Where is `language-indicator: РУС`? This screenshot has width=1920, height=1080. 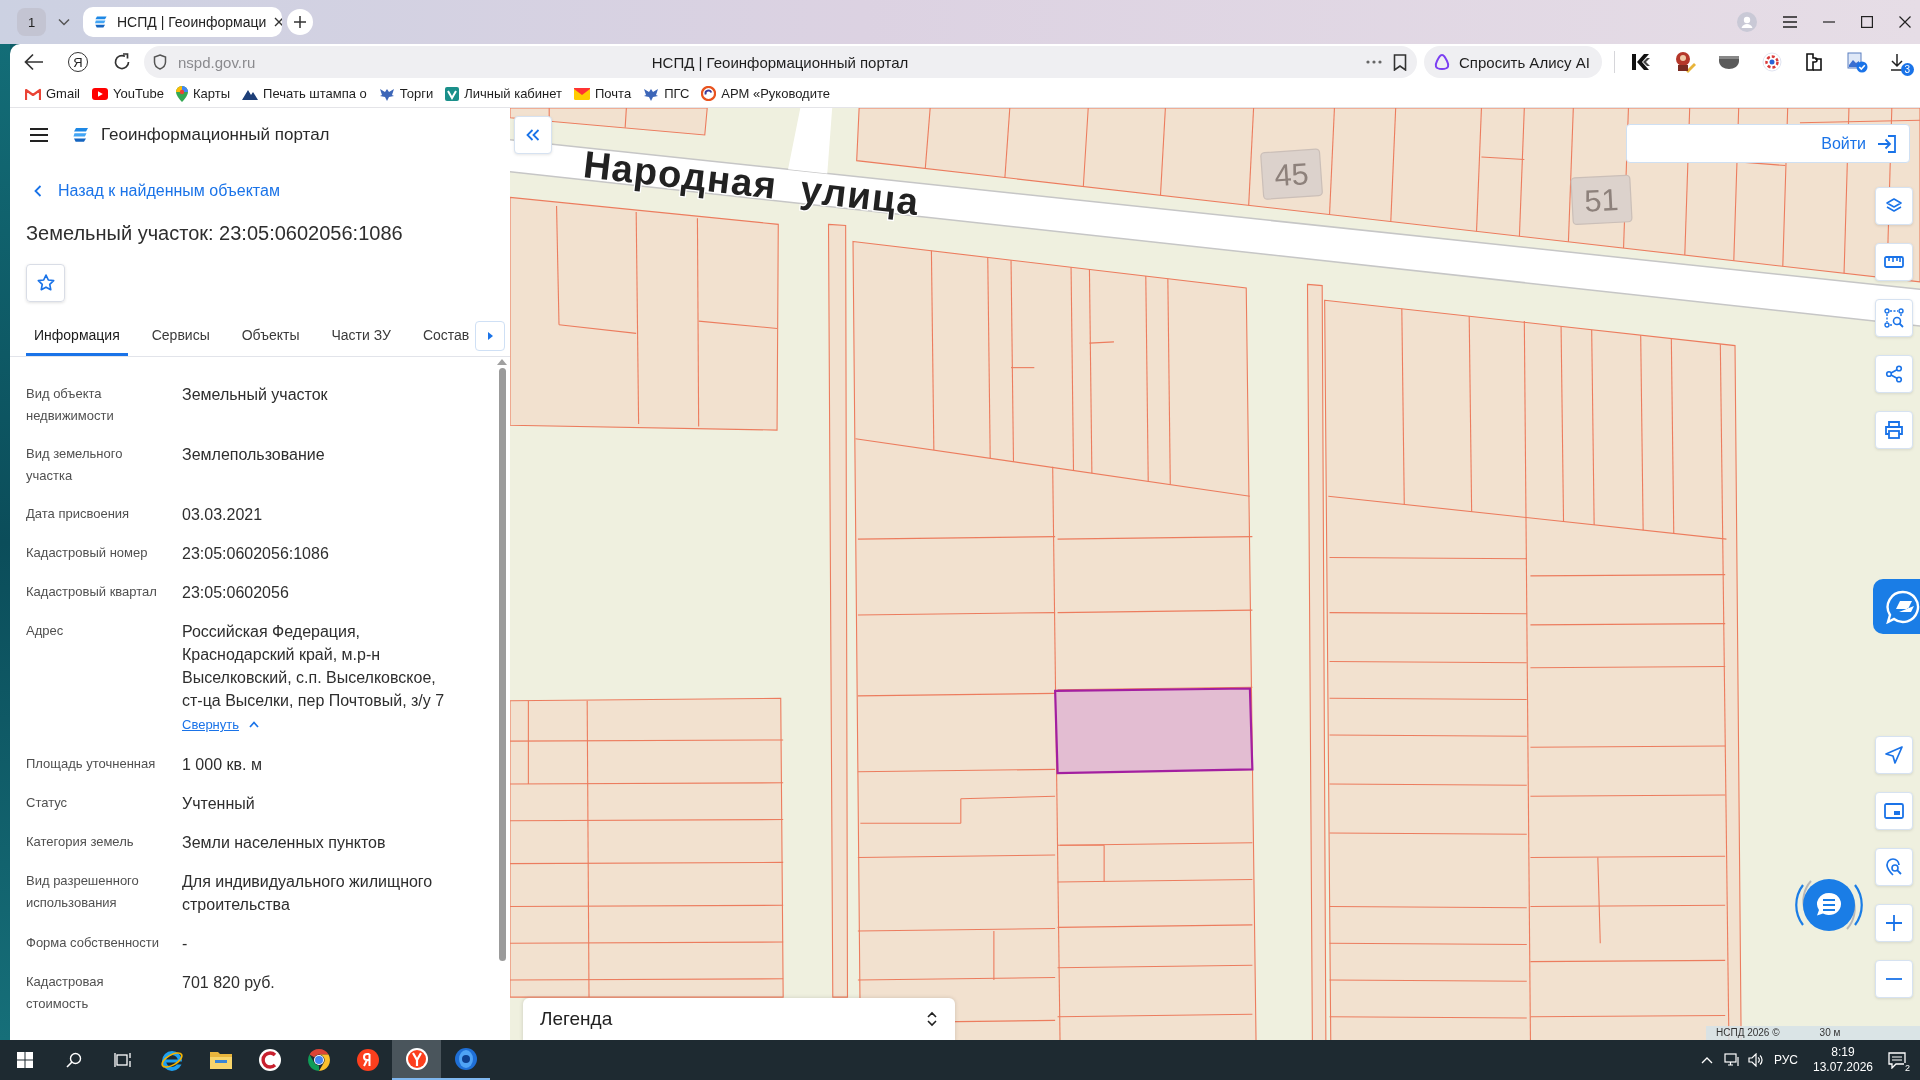 language-indicator: РУС is located at coordinates (1785, 1060).